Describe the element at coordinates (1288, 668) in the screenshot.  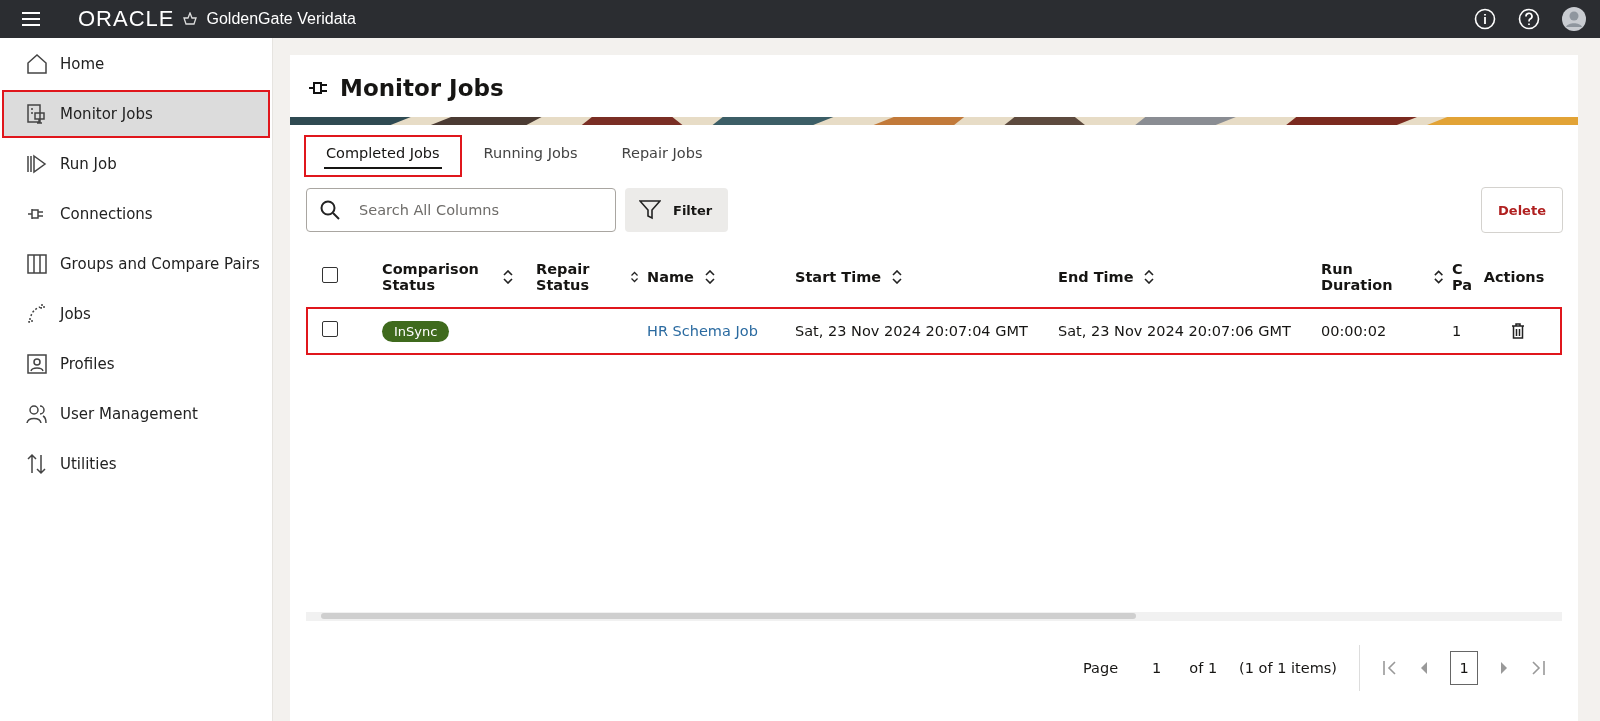
I see `item-count: (1 of 1 items)` at that location.